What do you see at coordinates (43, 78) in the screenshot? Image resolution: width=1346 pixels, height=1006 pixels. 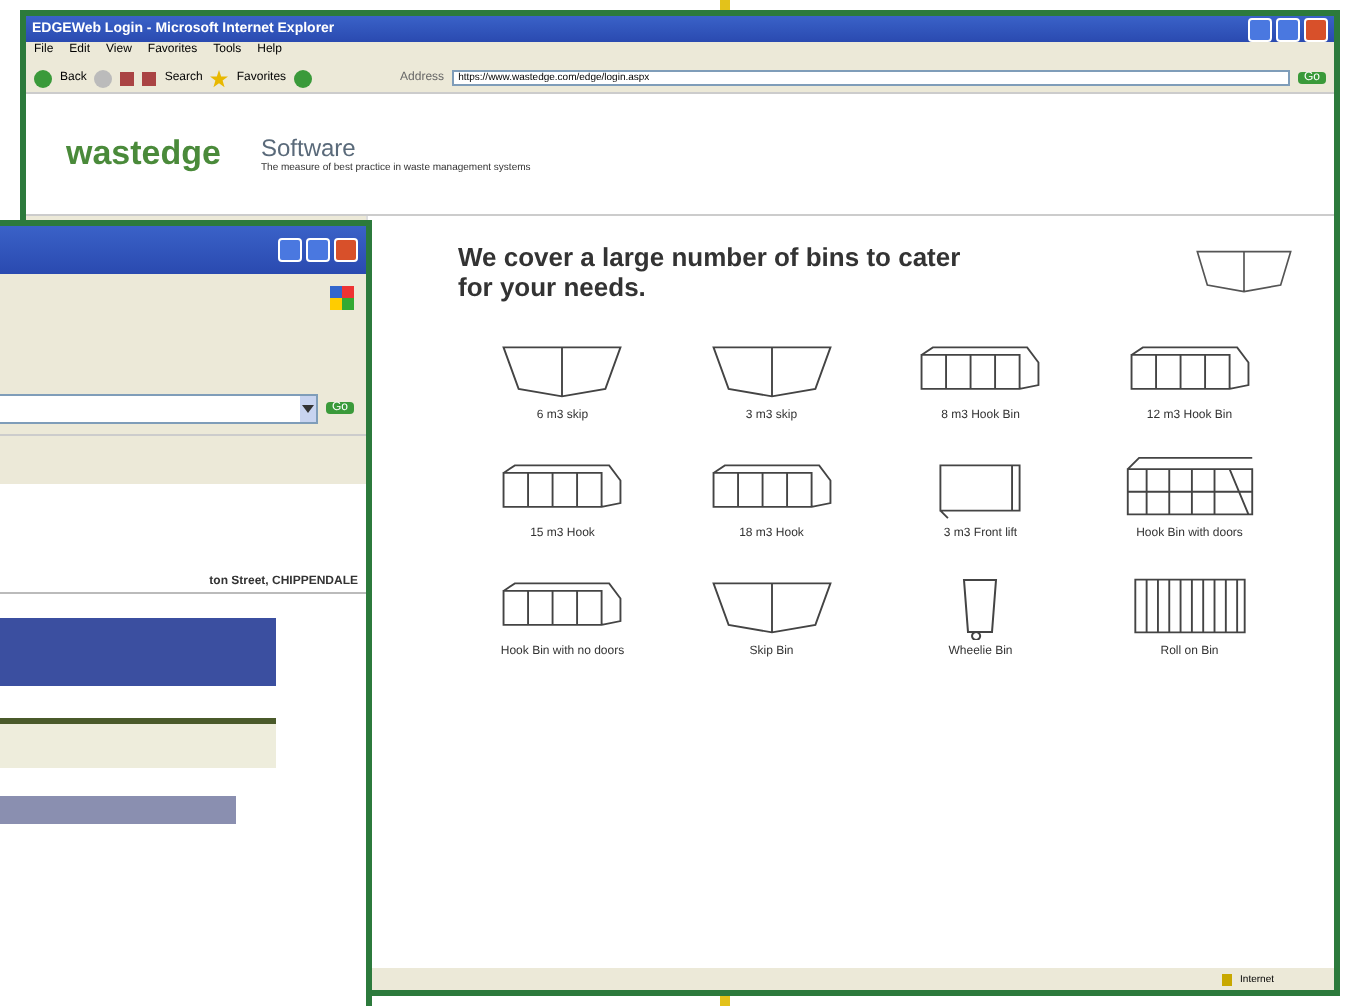 I see `back-icon` at bounding box center [43, 78].